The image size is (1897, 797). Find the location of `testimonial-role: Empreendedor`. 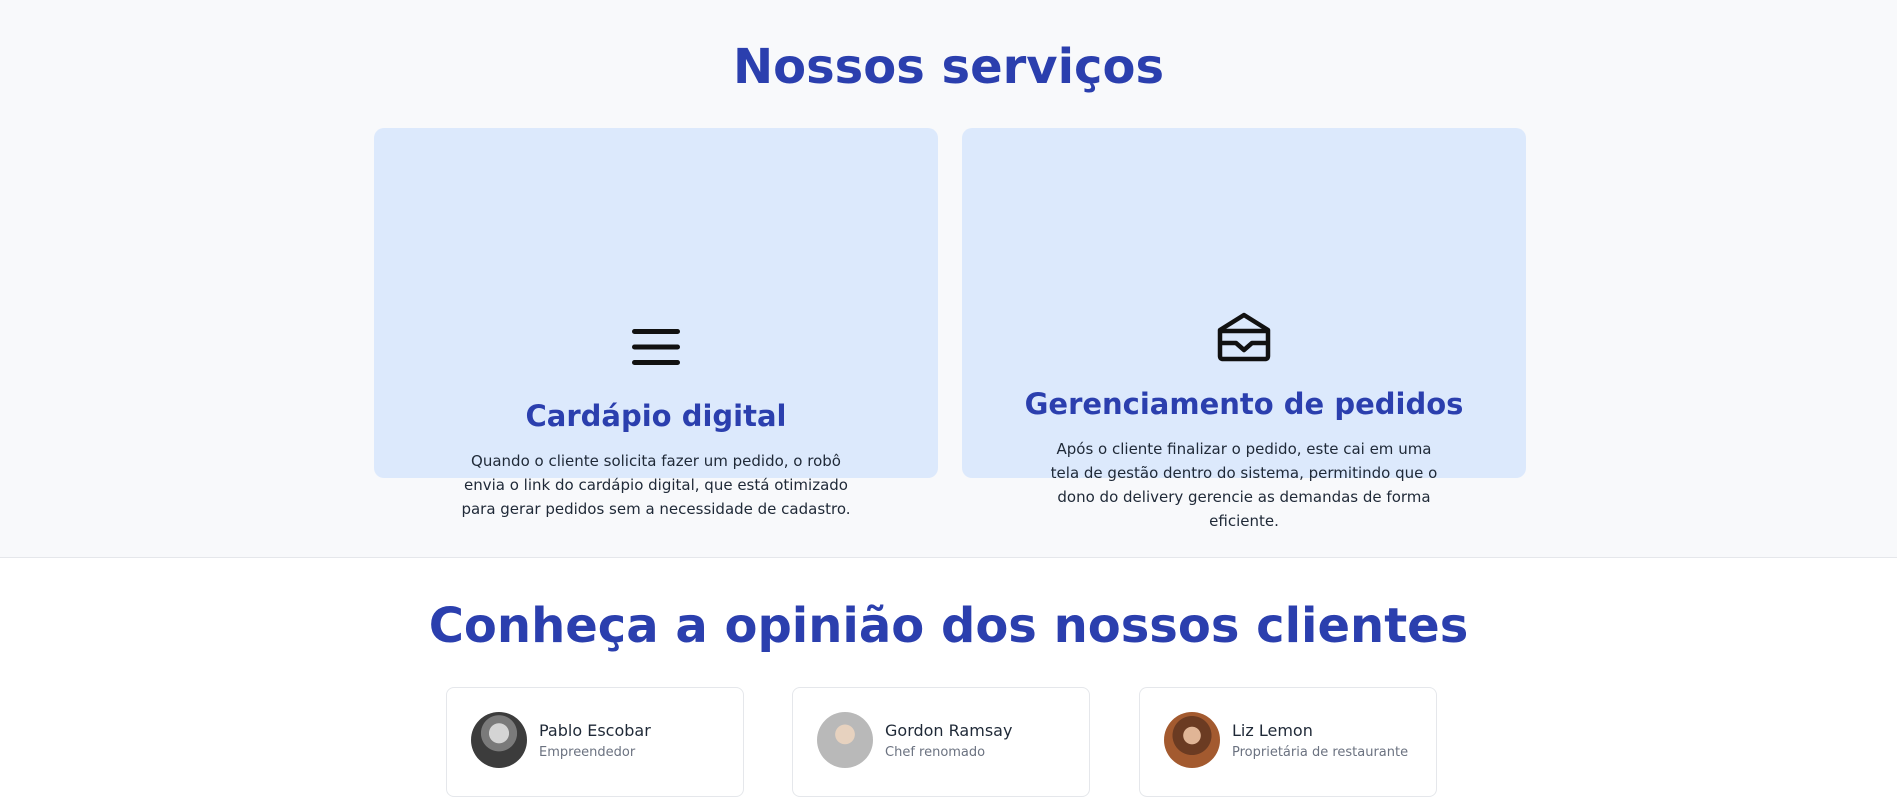

testimonial-role: Empreendedor is located at coordinates (587, 752).